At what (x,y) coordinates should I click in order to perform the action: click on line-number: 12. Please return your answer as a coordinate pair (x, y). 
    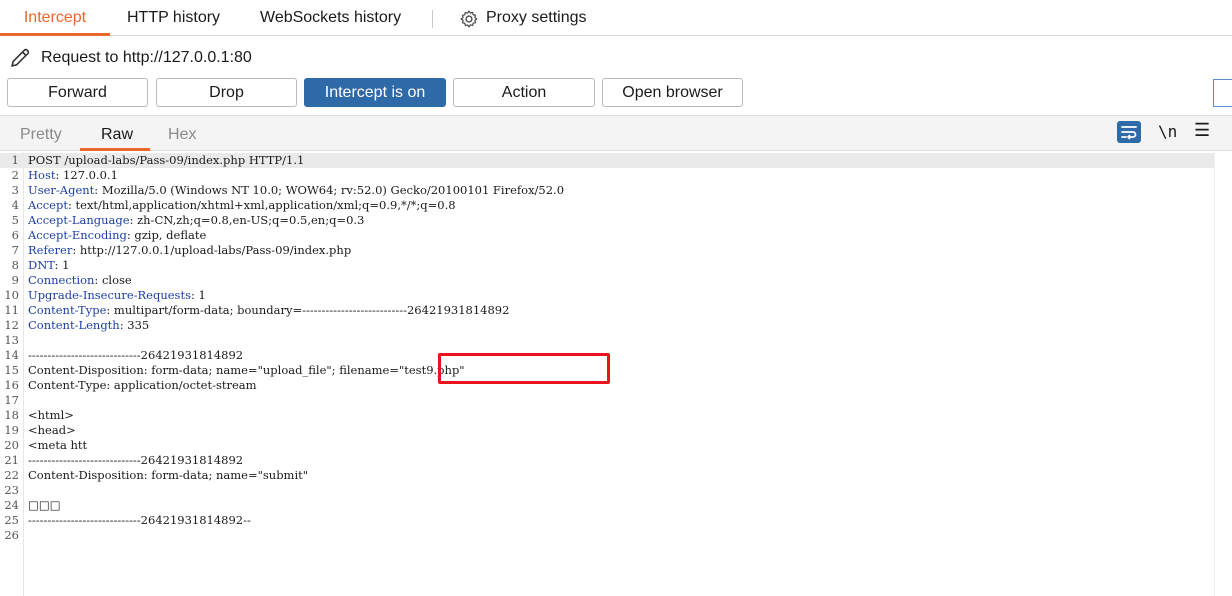
    Looking at the image, I should click on (11, 325).